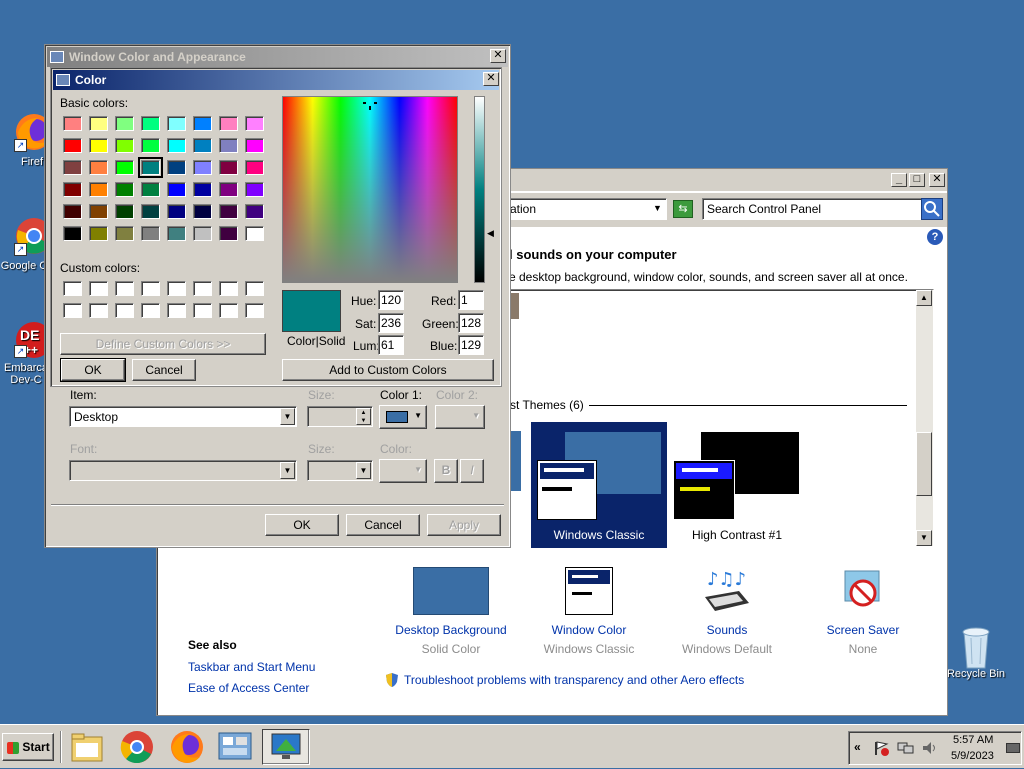 The width and height of the screenshot is (1024, 769). I want to click on link-taskbar-start-menu: Taskbar and Start Menu, so click(251, 667).